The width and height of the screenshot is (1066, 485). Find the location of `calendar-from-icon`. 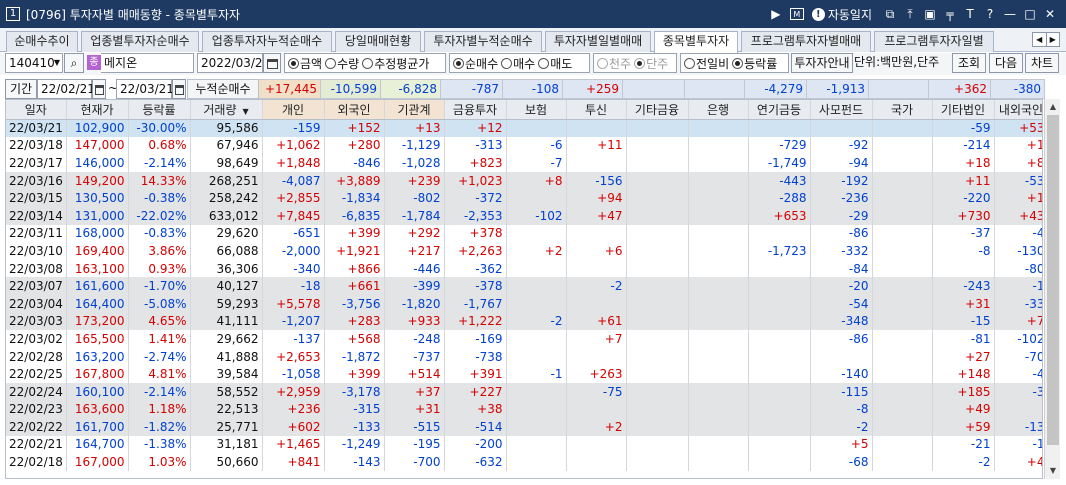

calendar-from-icon is located at coordinates (99, 89).